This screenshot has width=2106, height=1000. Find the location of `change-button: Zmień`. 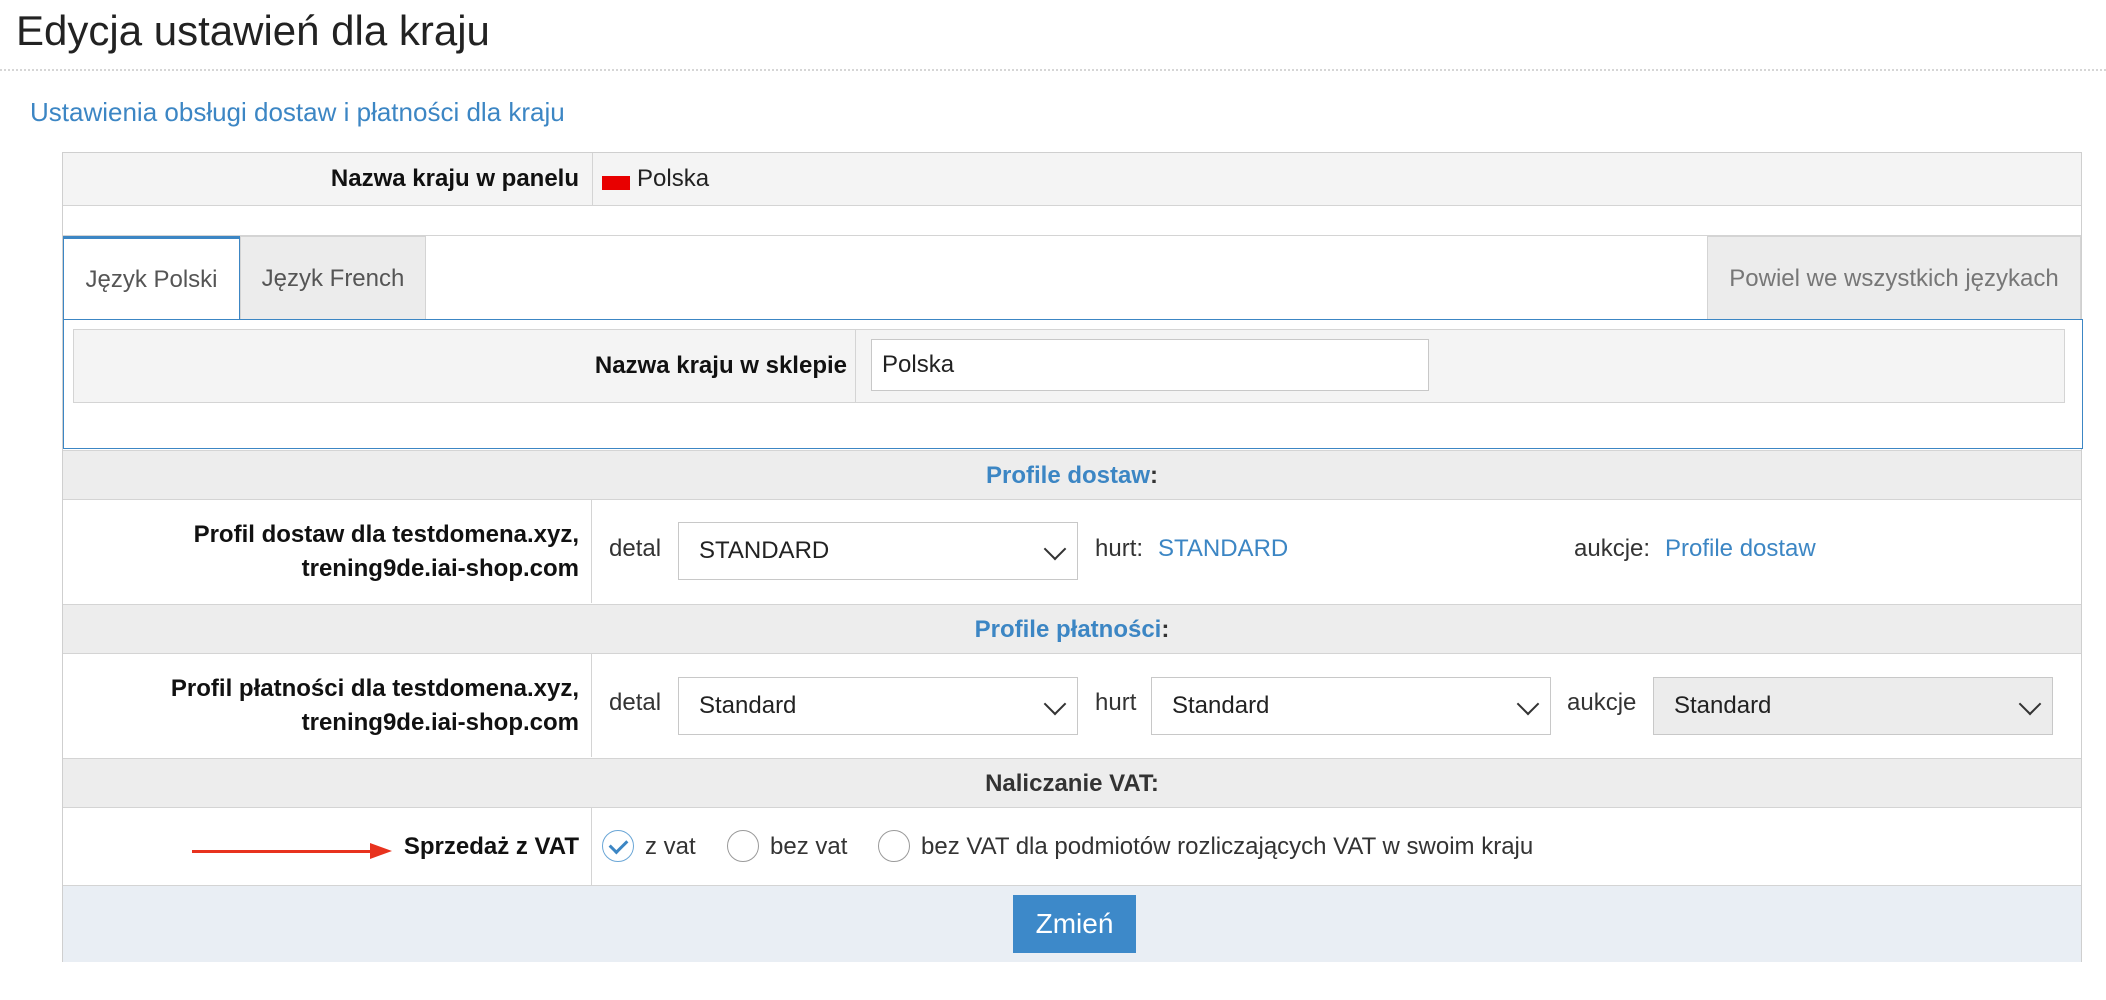

change-button: Zmień is located at coordinates (1074, 924).